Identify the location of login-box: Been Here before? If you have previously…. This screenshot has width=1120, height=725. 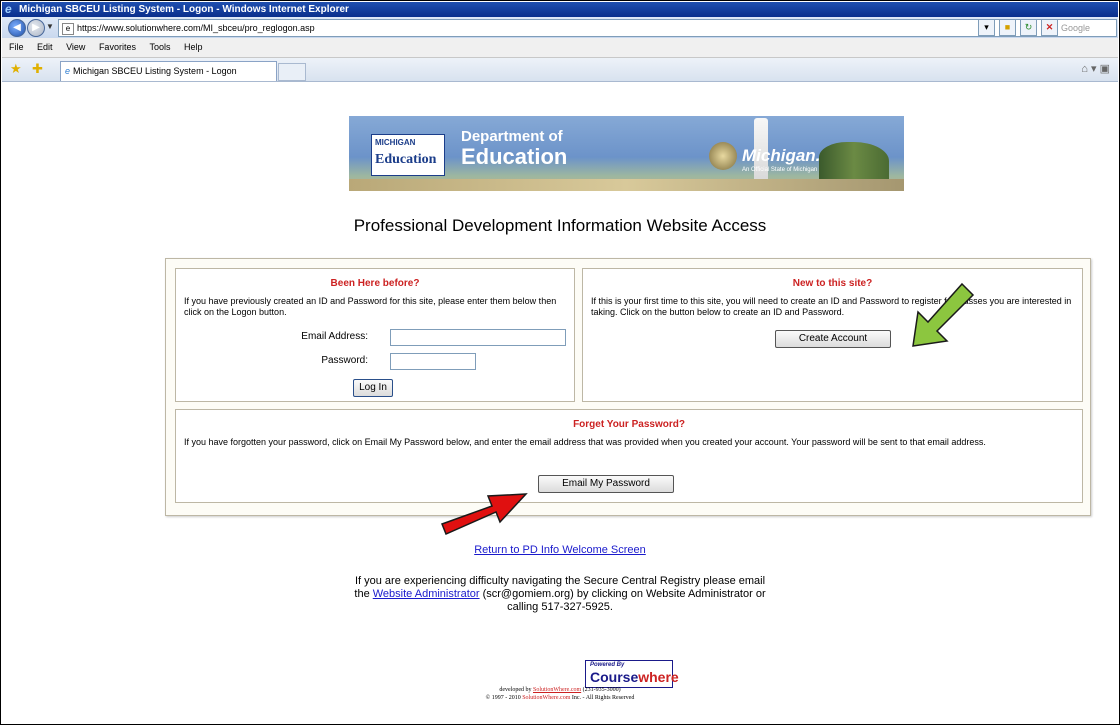
(375, 335).